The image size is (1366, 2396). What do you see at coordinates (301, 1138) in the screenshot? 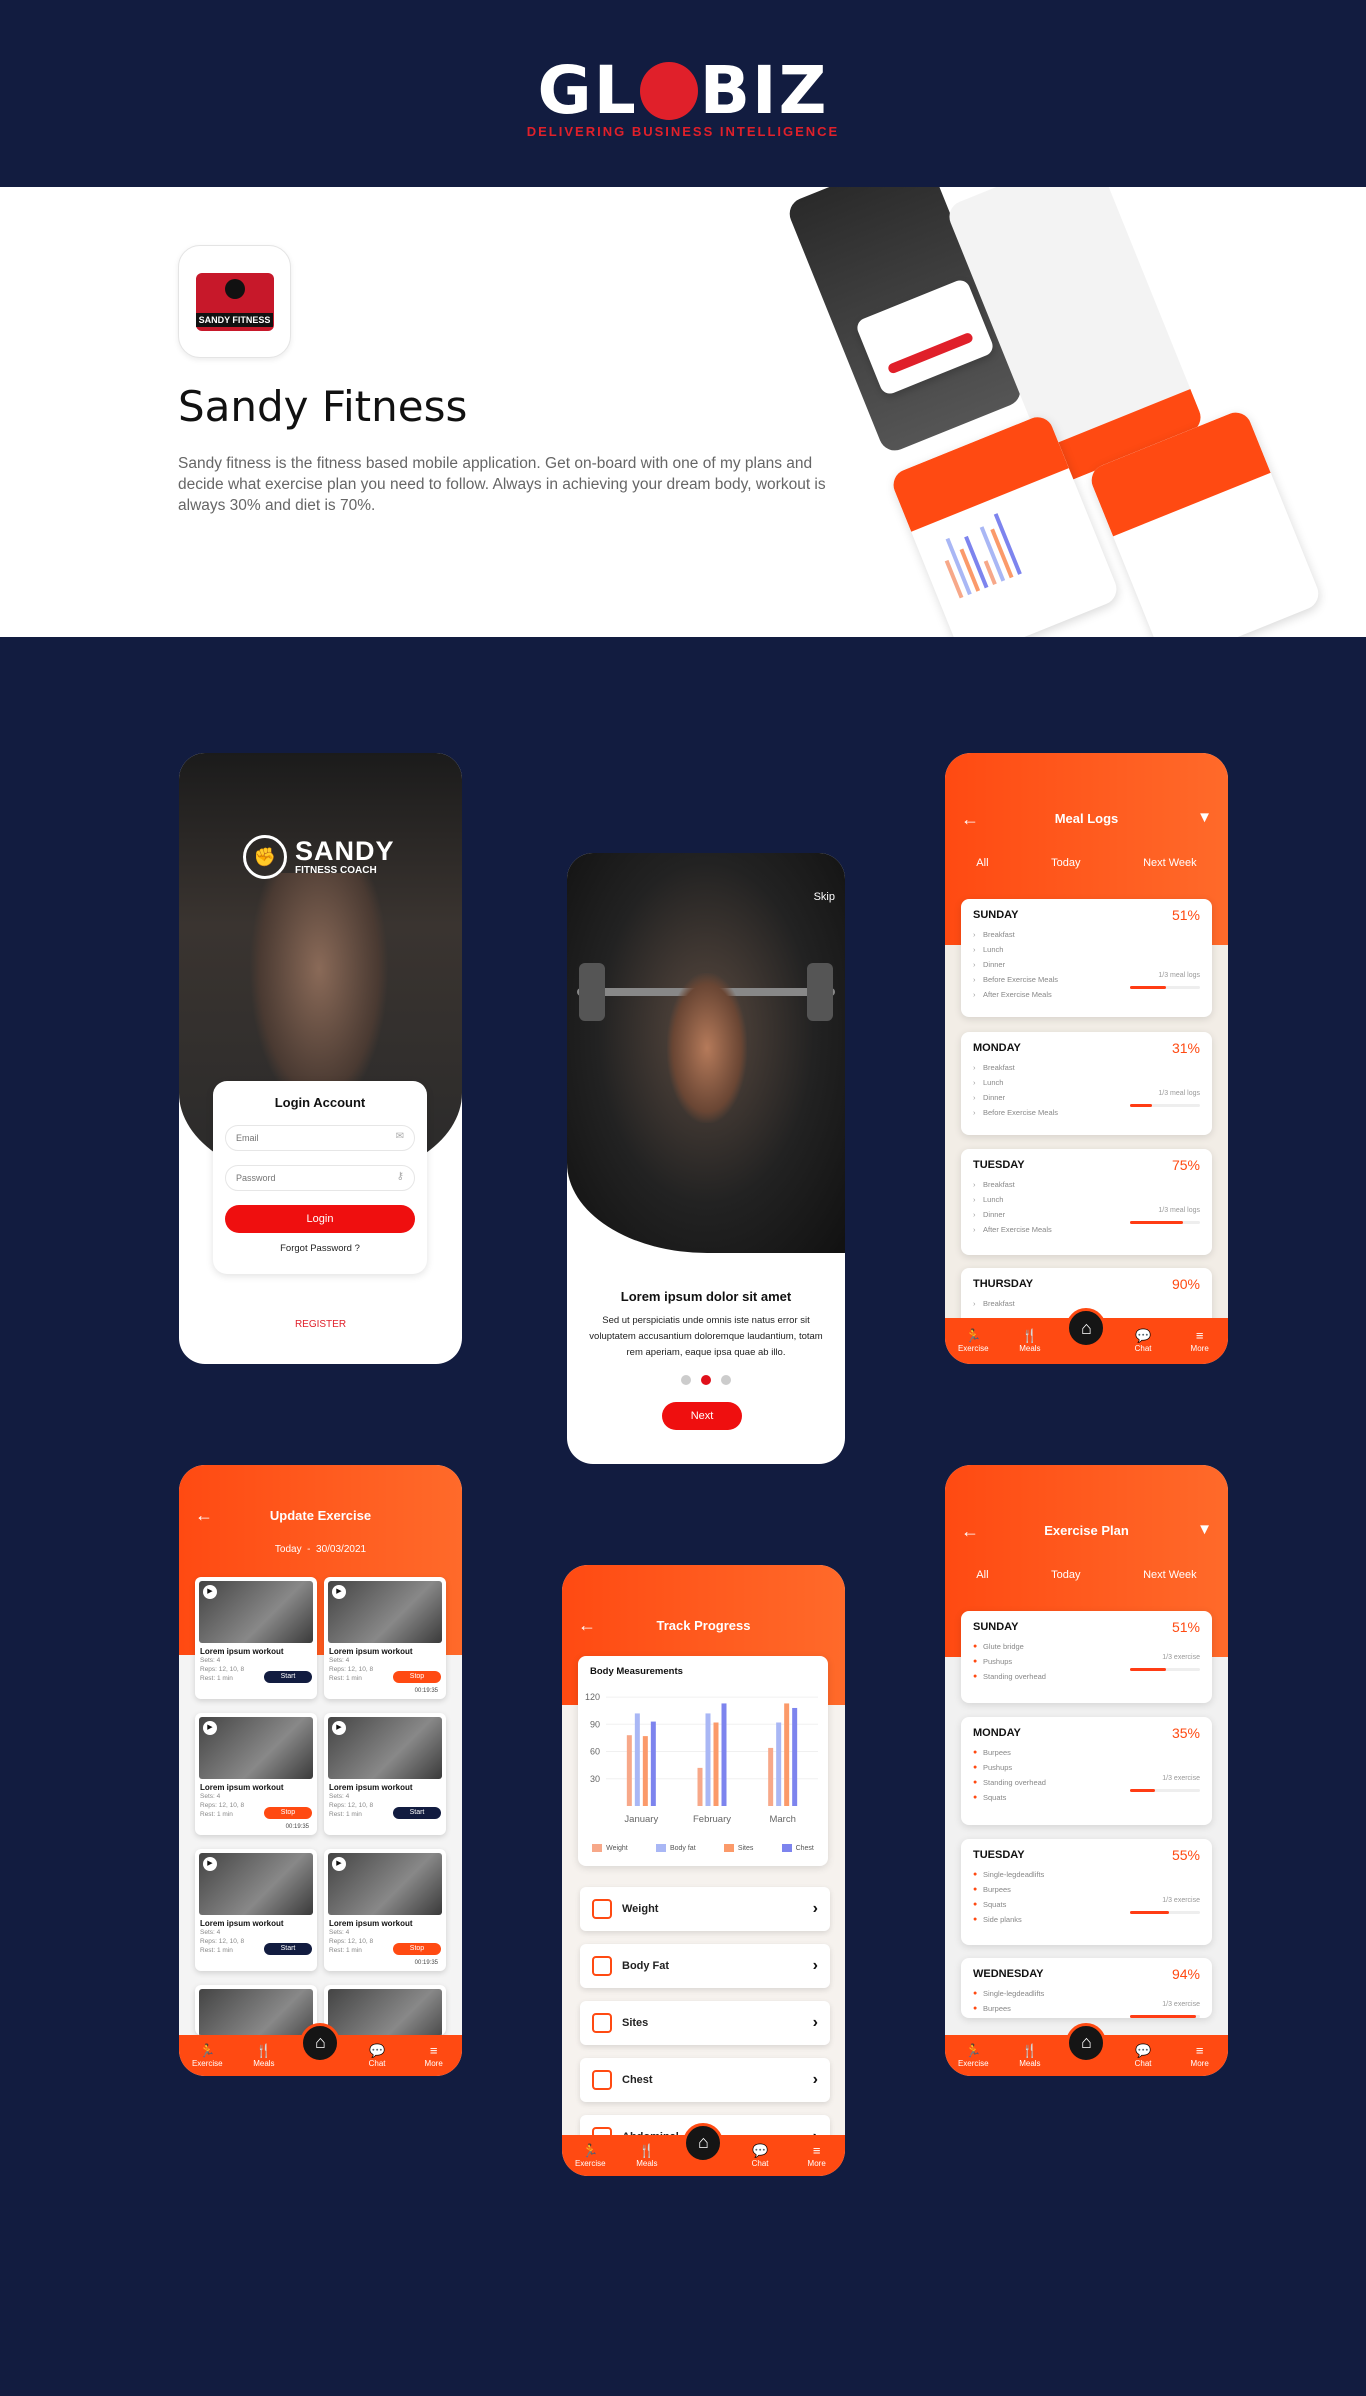
I see `email-input` at bounding box center [301, 1138].